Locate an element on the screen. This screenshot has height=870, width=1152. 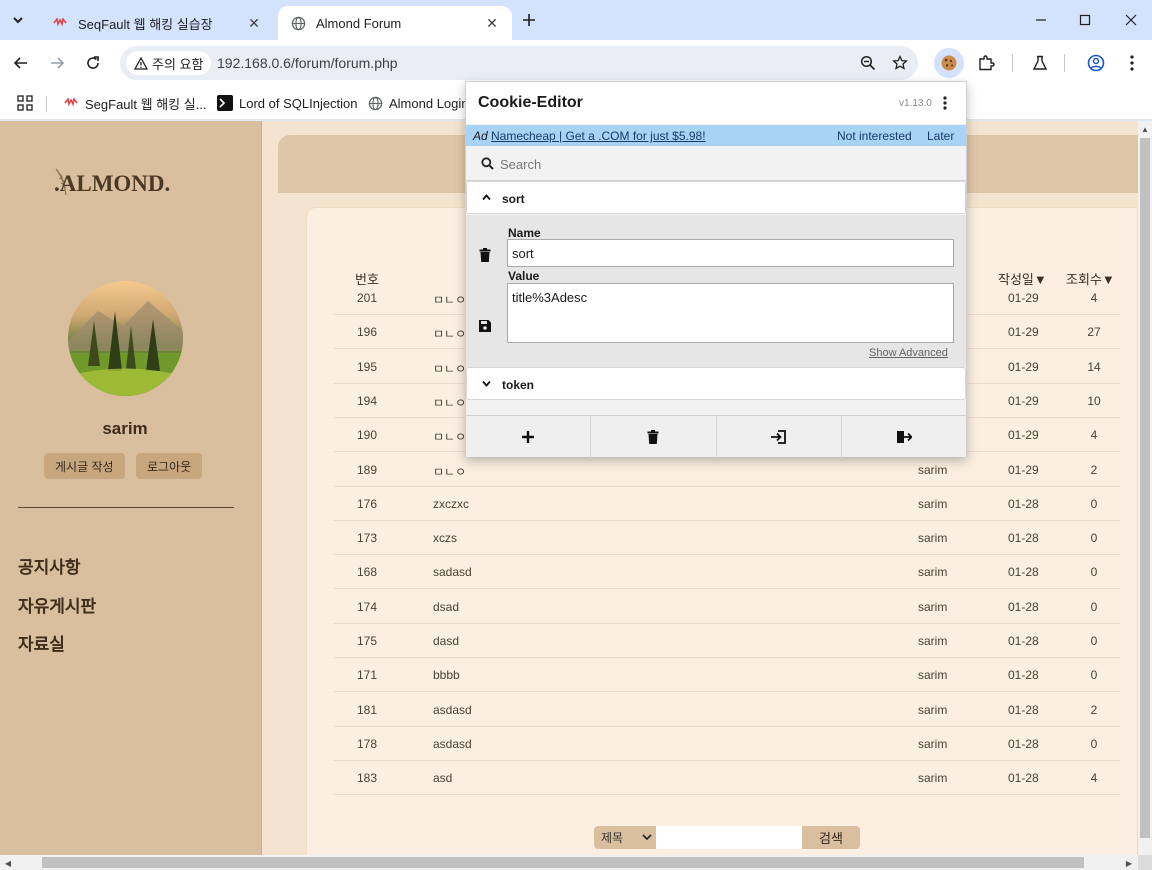
search-button: 검색 is located at coordinates (831, 837).